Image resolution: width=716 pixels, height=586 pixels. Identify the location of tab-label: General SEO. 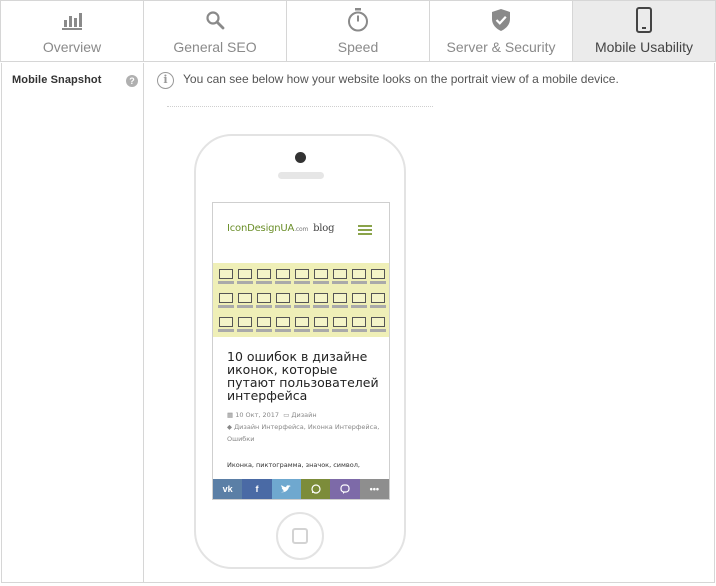
(215, 47).